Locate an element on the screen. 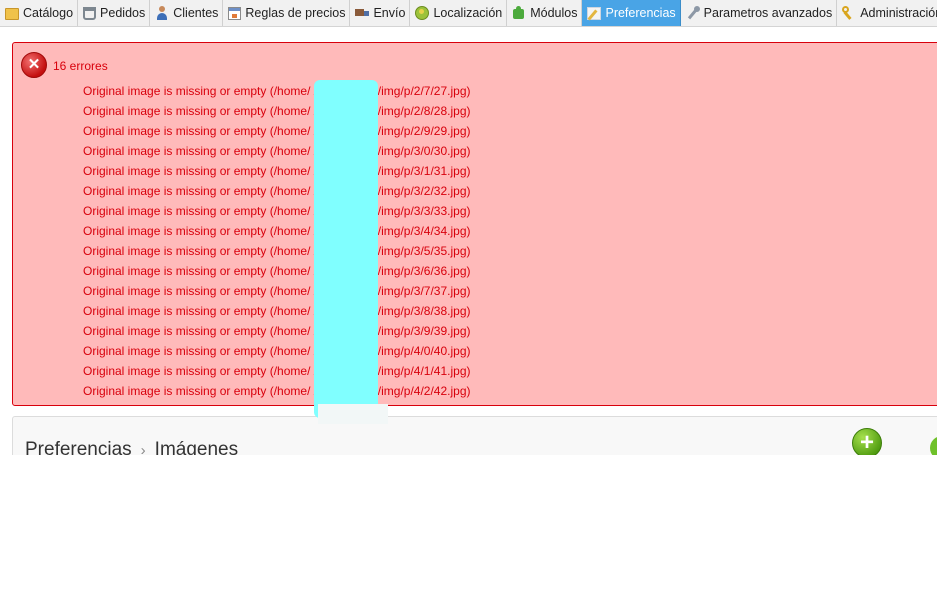  tab-label: Localización is located at coordinates (468, 13).